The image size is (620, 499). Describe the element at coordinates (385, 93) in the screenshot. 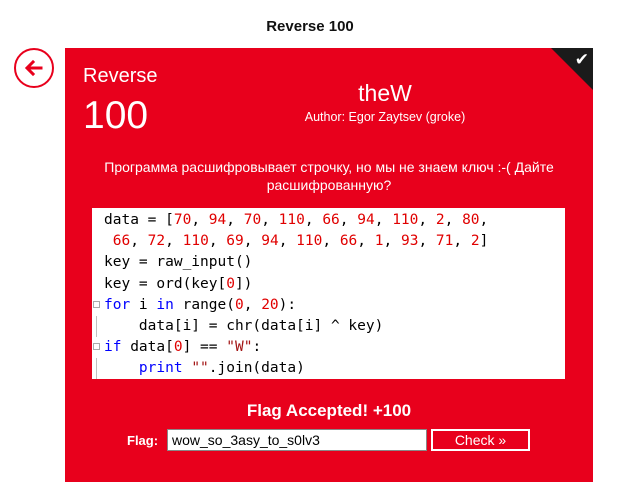

I see `challenge-name: theW` at that location.